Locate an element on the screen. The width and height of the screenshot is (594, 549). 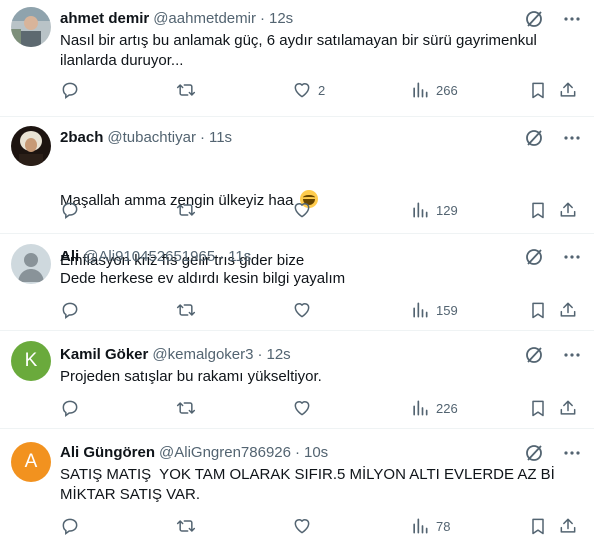
display-name: Kamil Göker is located at coordinates (104, 354).